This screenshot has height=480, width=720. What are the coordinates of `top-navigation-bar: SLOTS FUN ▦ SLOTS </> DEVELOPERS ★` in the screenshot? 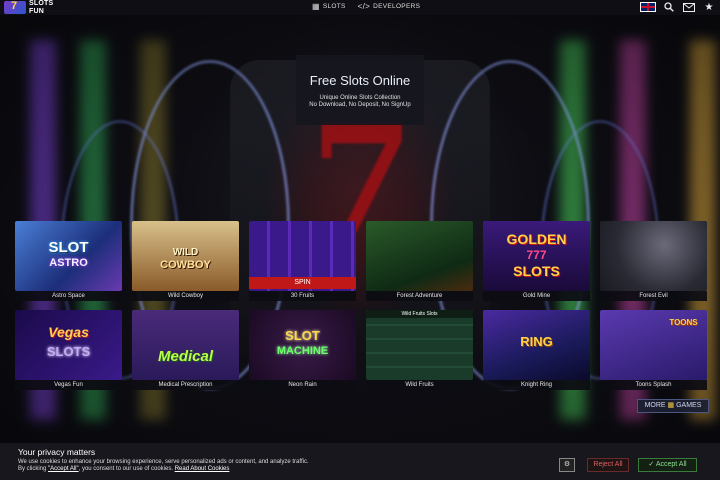 It's located at (360, 7).